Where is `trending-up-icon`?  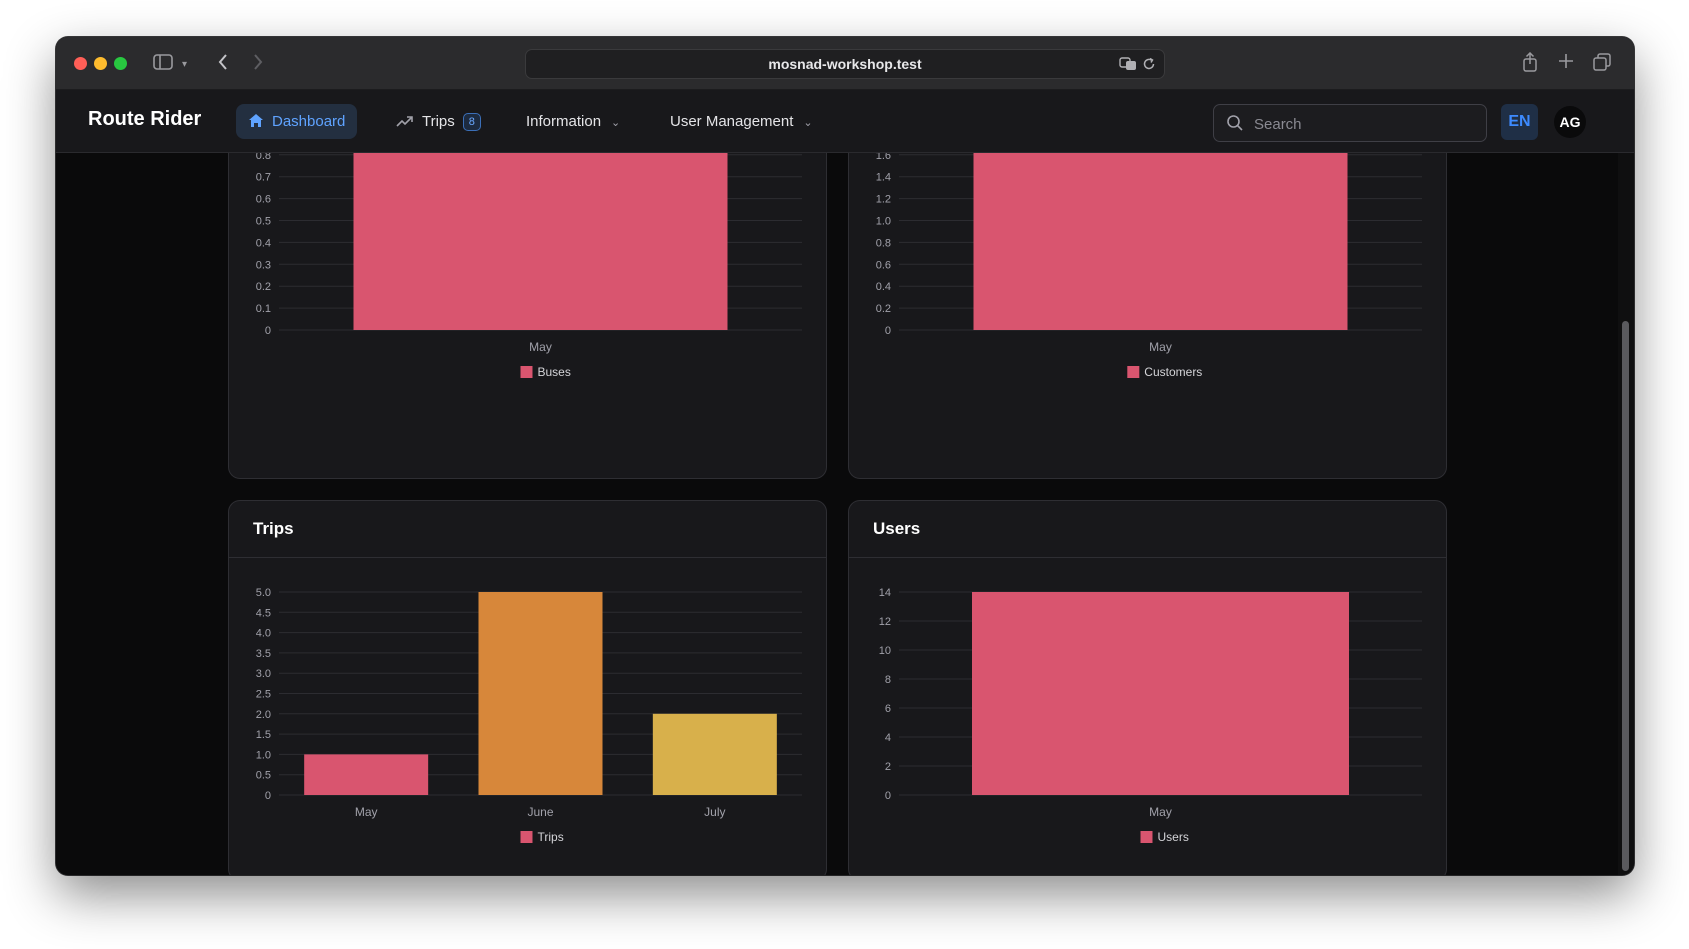
trending-up-icon is located at coordinates (404, 121).